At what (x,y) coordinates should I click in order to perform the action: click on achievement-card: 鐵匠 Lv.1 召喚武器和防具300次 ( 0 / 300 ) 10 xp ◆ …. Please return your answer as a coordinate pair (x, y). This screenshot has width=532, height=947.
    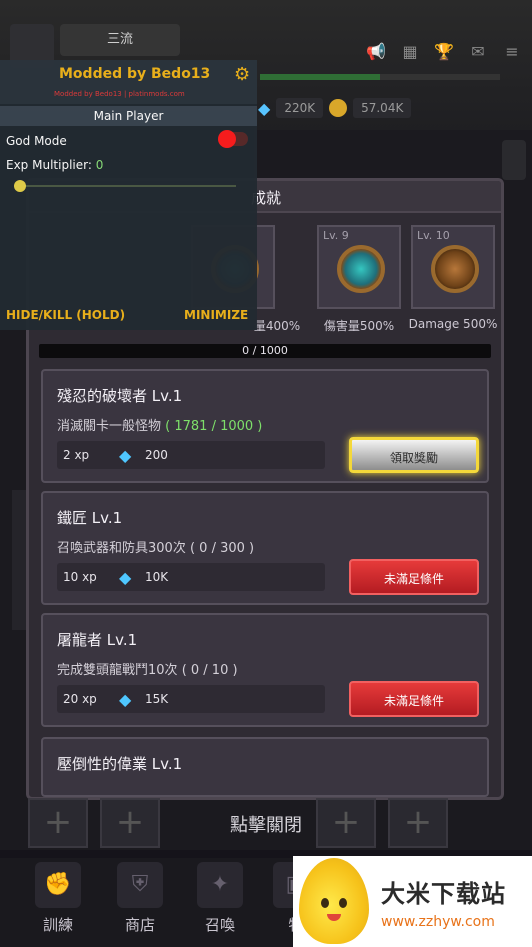
    Looking at the image, I should click on (265, 548).